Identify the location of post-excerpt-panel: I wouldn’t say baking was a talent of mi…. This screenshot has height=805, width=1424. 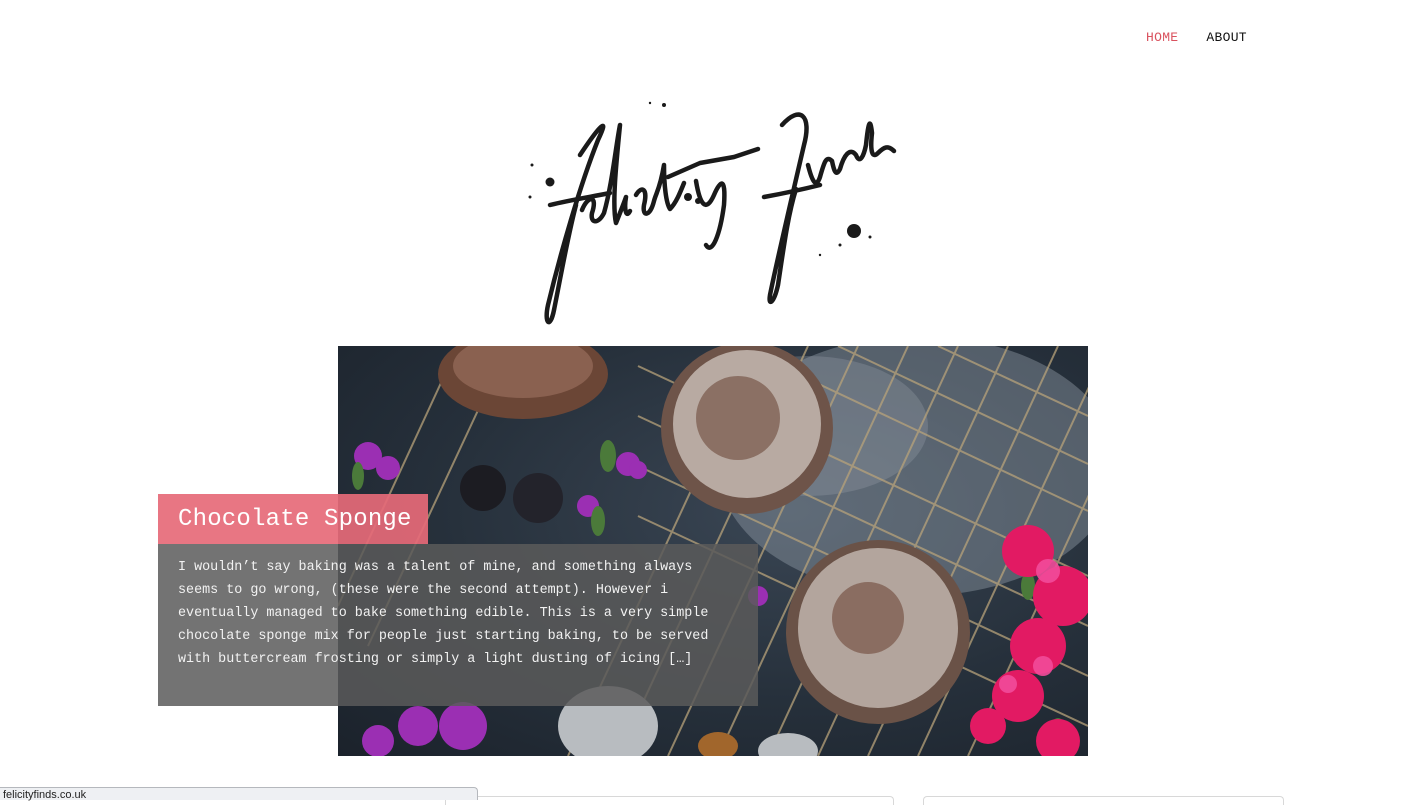
(458, 625).